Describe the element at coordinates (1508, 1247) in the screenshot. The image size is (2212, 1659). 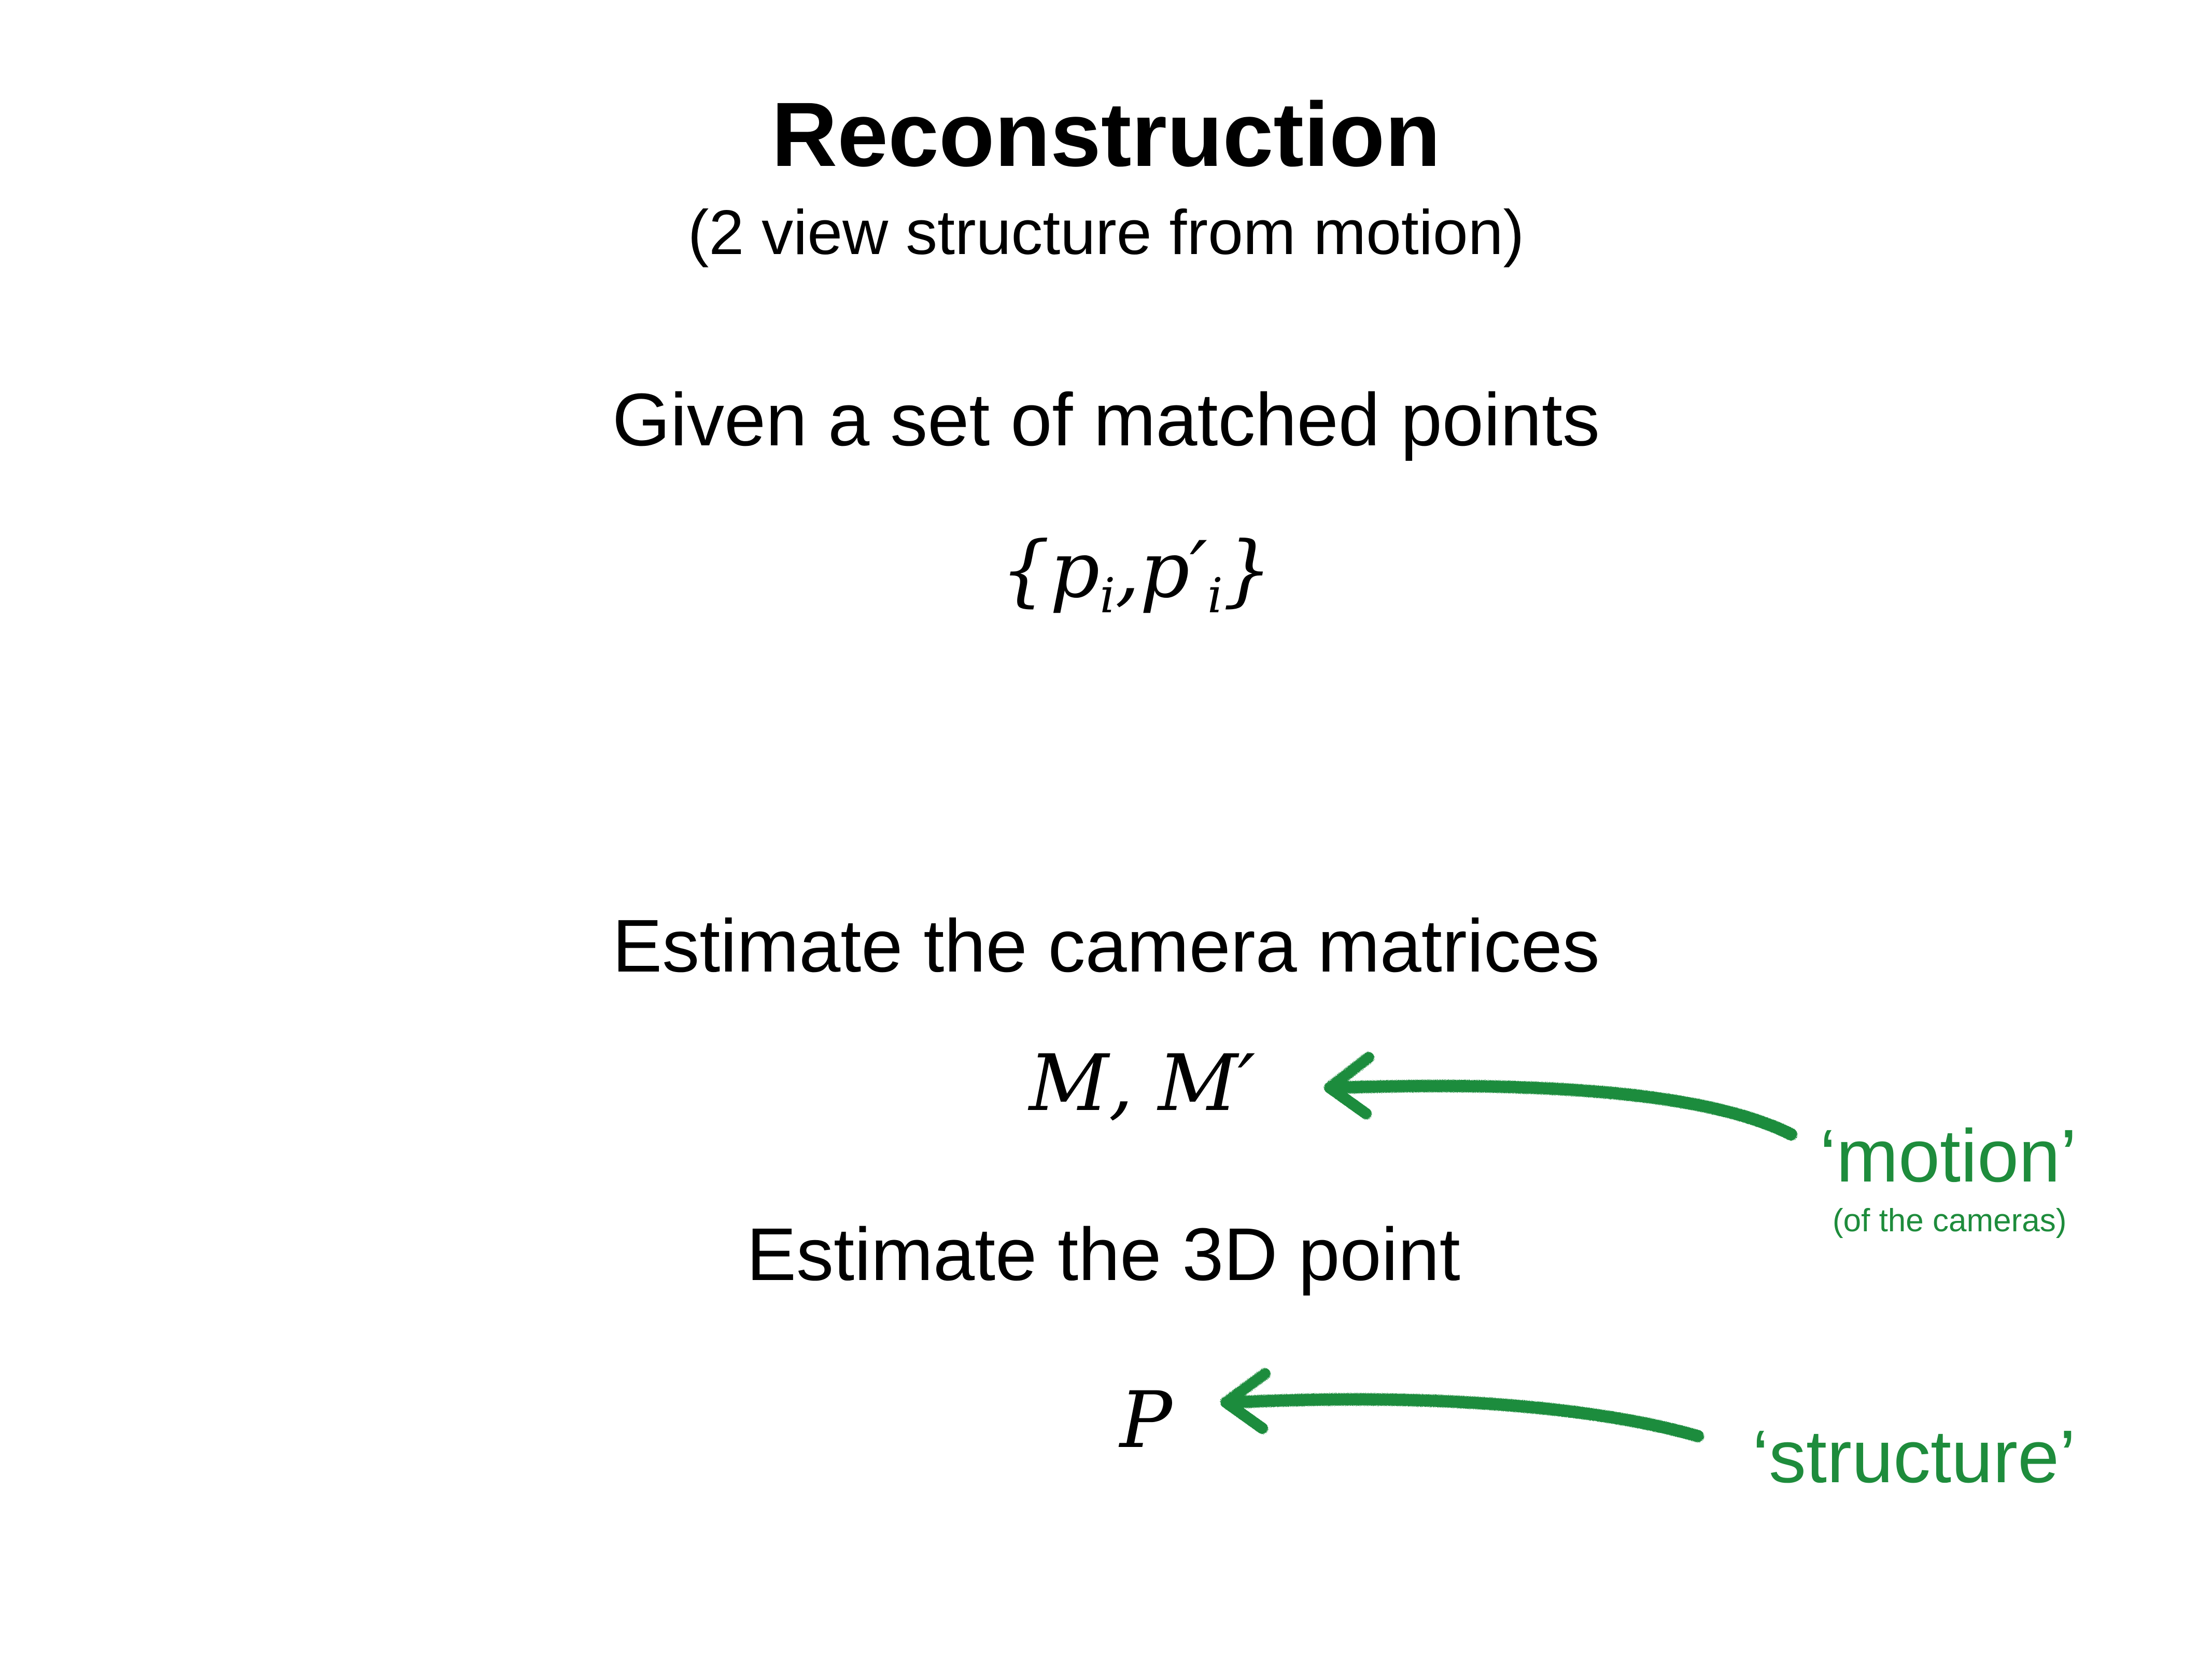
I see `annotation-arrows` at that location.